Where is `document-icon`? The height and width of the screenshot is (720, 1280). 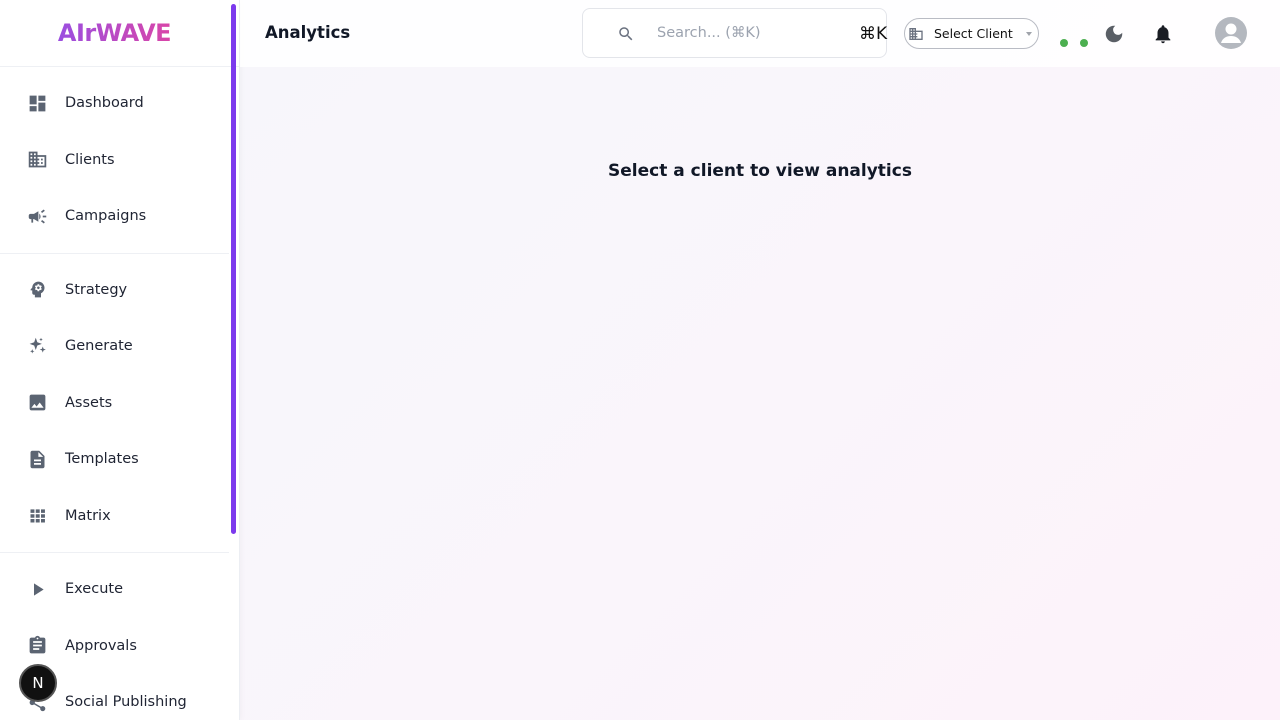
document-icon is located at coordinates (37, 459).